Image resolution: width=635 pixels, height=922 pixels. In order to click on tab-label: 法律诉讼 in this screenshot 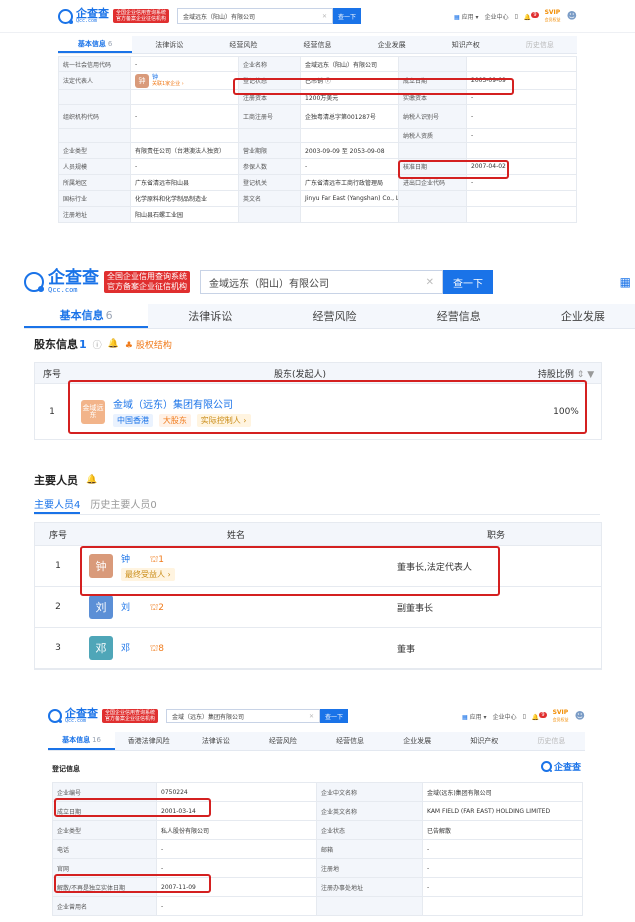, I will do `click(215, 741)`.